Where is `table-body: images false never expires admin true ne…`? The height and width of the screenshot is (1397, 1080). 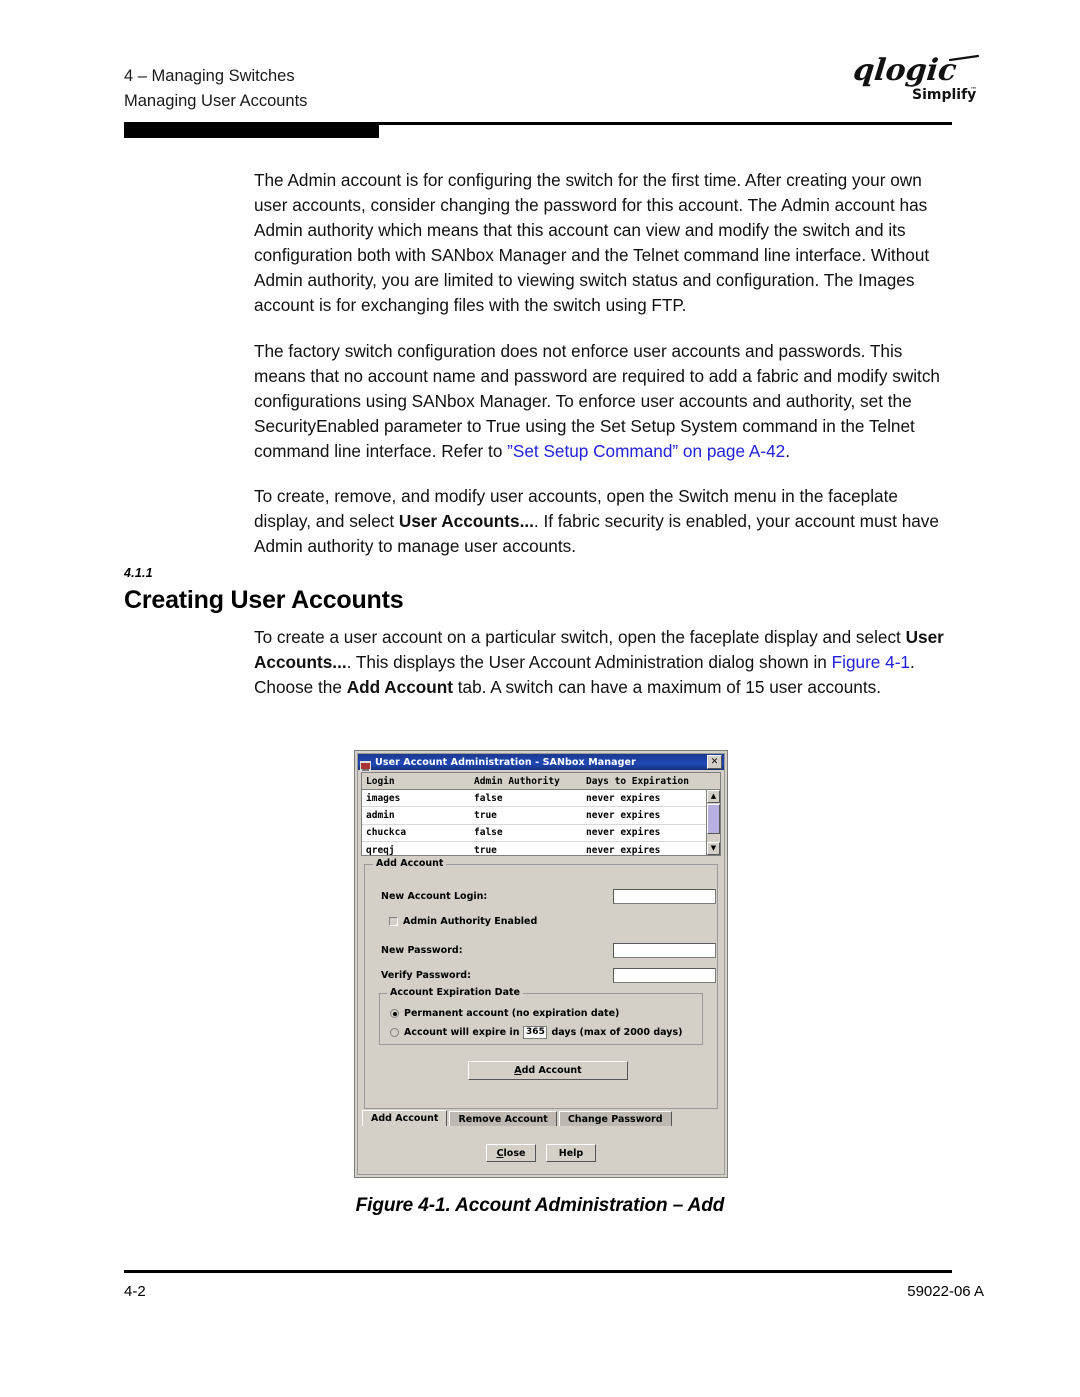
table-body: images false never expires admin true ne… is located at coordinates (534, 822).